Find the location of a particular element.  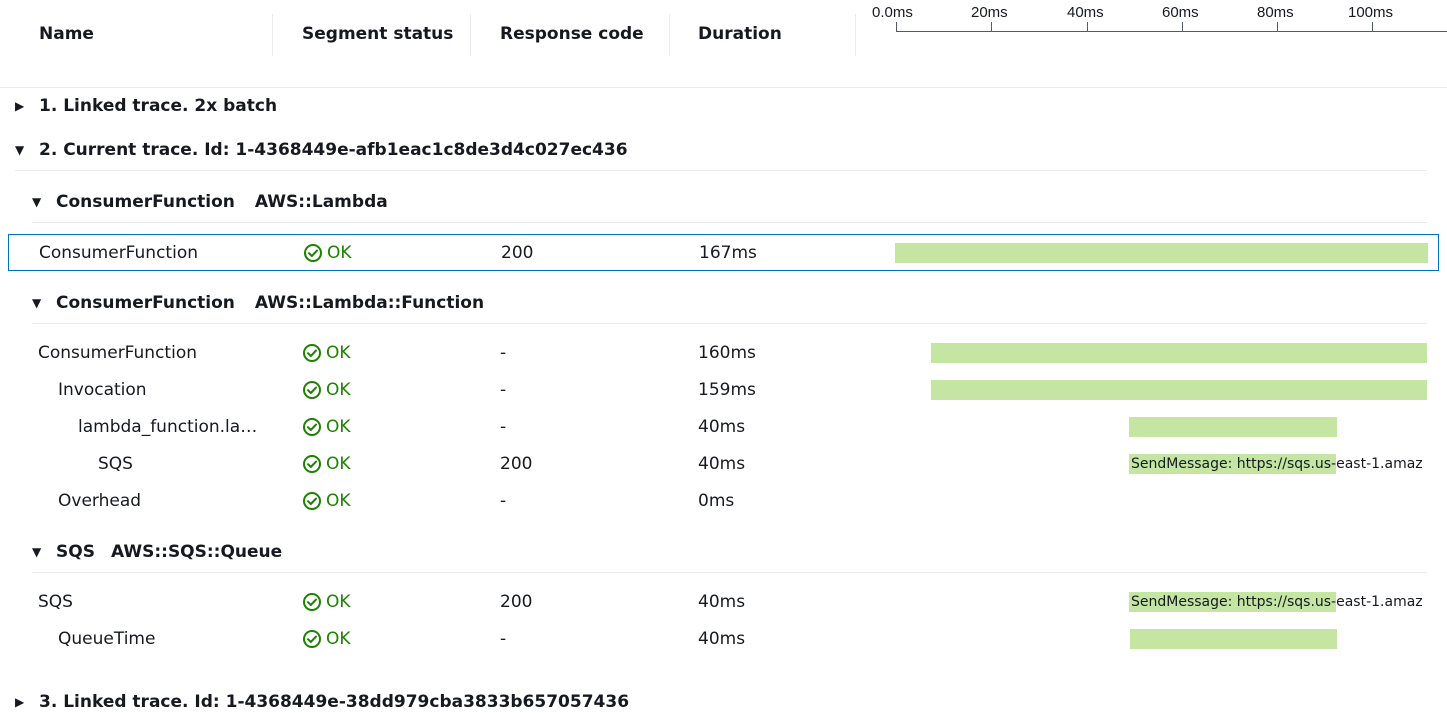

segment-row: Invocation OK - 159ms is located at coordinates (723, 390).